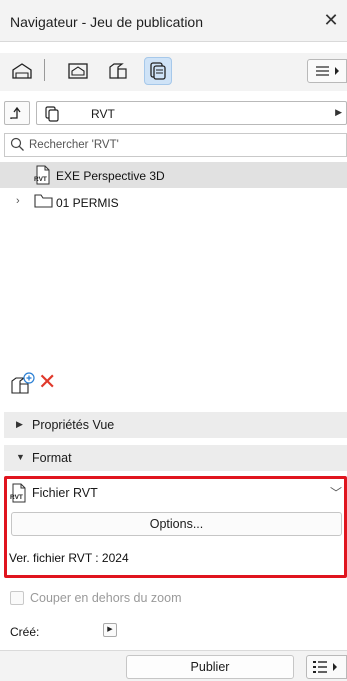  Describe the element at coordinates (52, 458) in the screenshot. I see `panel-label: Format` at that location.